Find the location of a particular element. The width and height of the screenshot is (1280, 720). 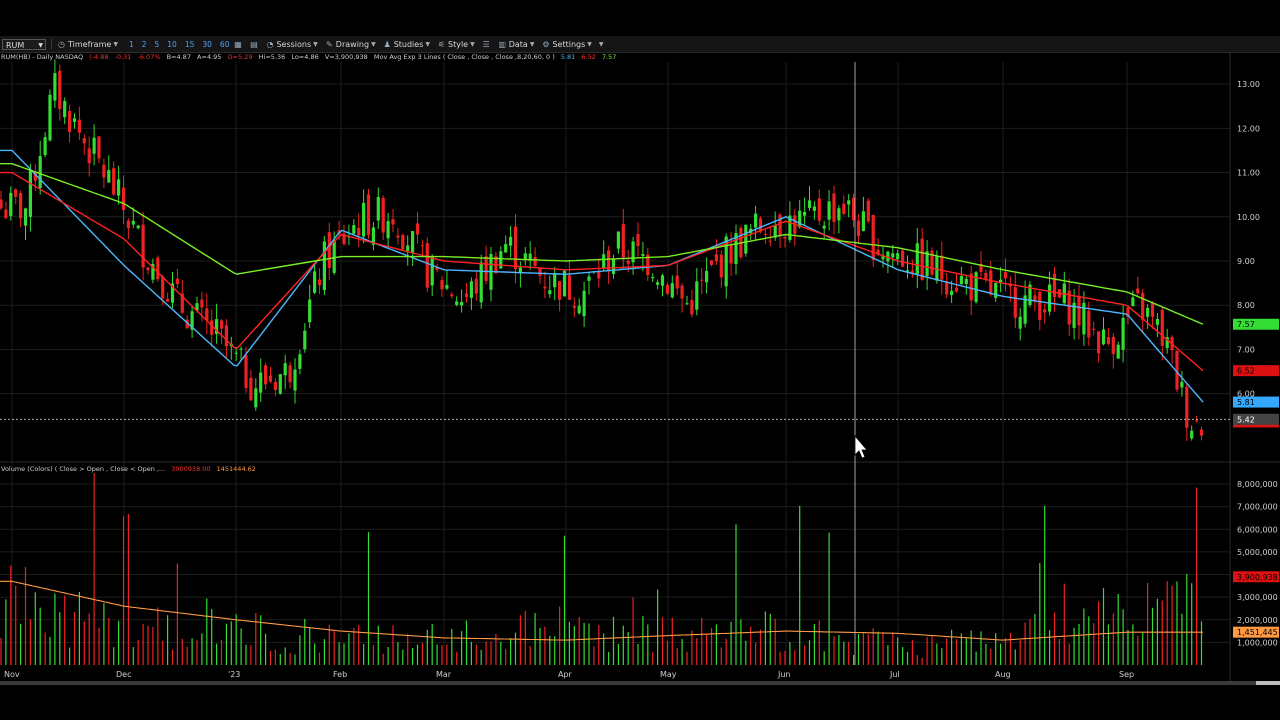

volume-tick-label: 8,000,000 is located at coordinates (1257, 484).